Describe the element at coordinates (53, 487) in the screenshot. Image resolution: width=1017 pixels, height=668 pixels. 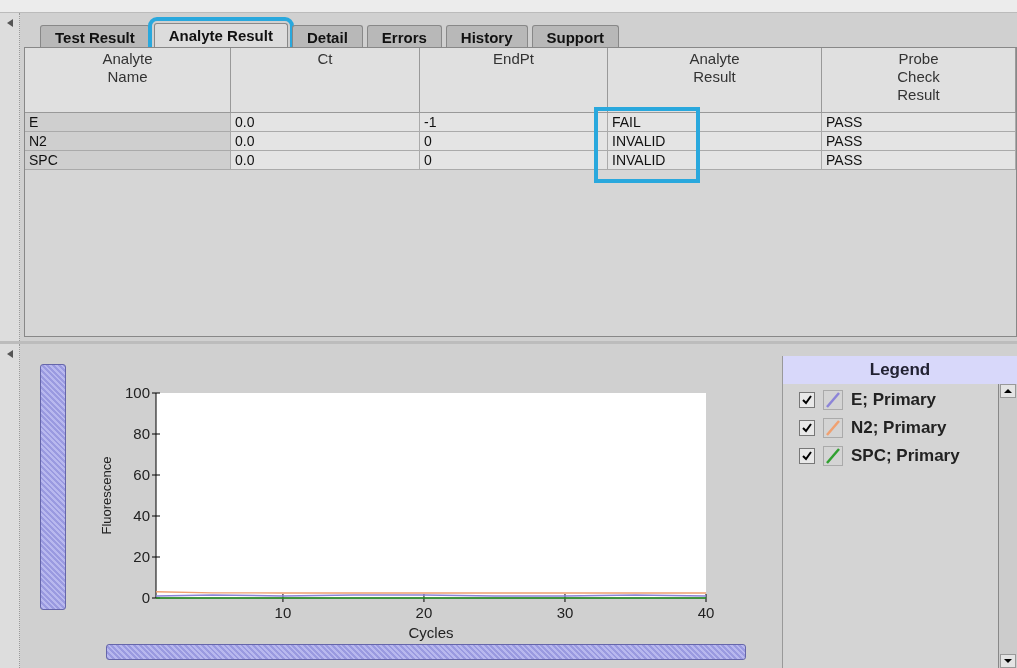
I see `vertical-scrollbar` at that location.